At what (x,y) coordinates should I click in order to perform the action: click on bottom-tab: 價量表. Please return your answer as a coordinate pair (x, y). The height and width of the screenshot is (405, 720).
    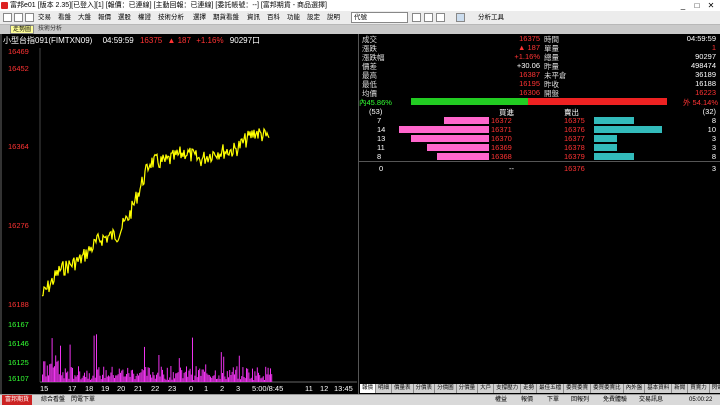
    Looking at the image, I should click on (403, 388).